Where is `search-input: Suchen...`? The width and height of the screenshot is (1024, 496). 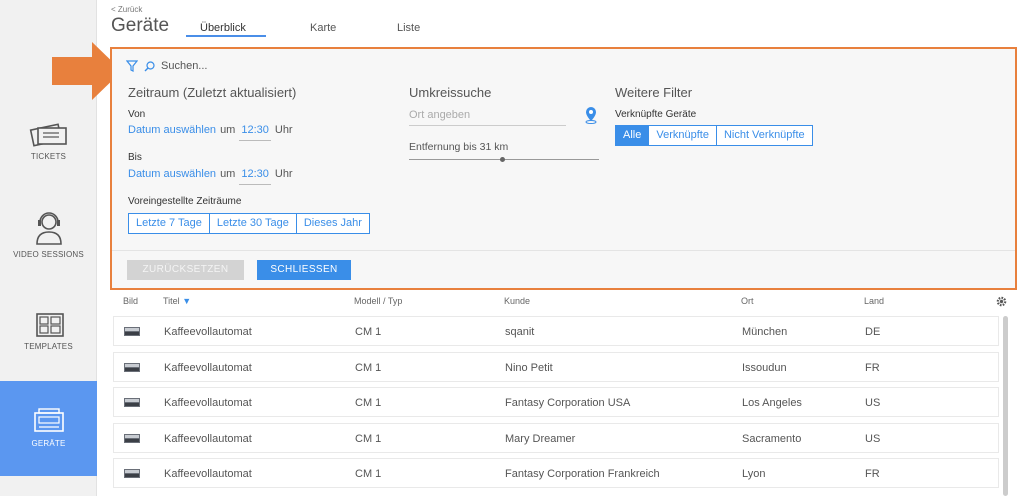
search-input: Suchen... is located at coordinates (184, 66).